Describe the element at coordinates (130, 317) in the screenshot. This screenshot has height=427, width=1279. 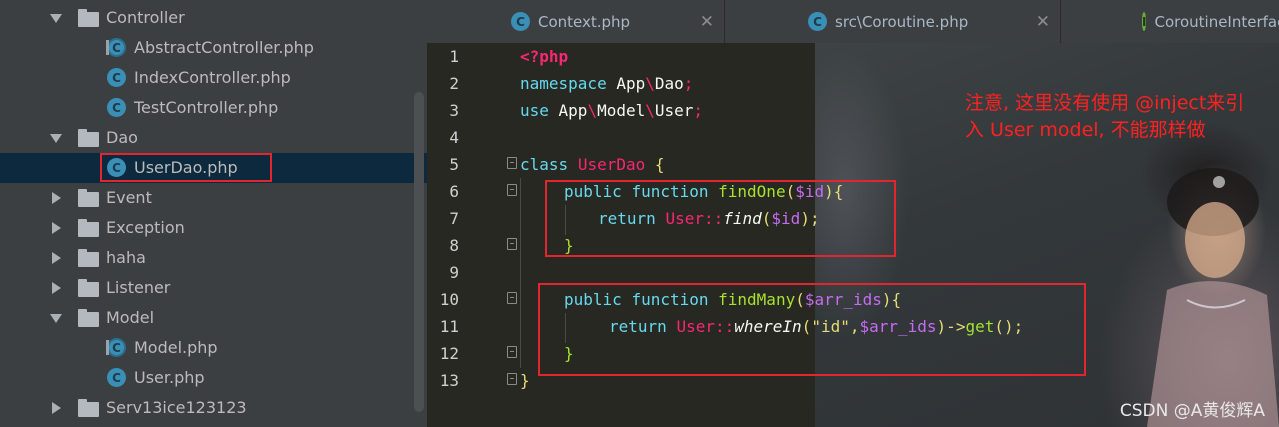
I see `tree-item-label: Model` at that location.